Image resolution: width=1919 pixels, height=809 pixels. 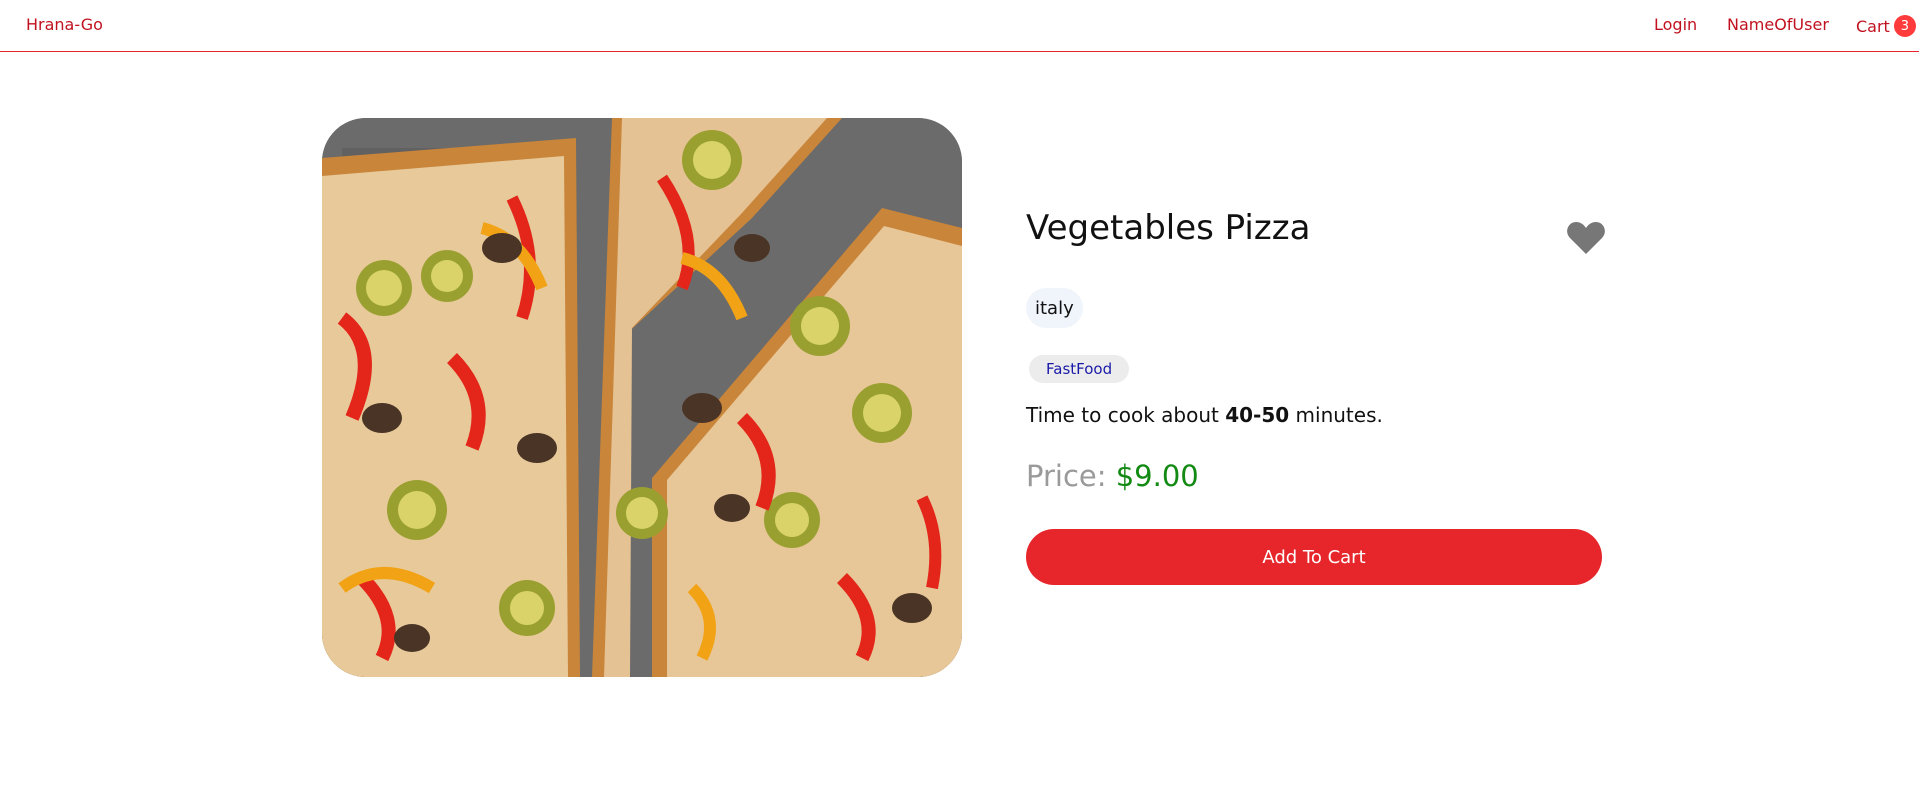 What do you see at coordinates (1778, 24) in the screenshot?
I see `nav-user-link: NameOfUser` at bounding box center [1778, 24].